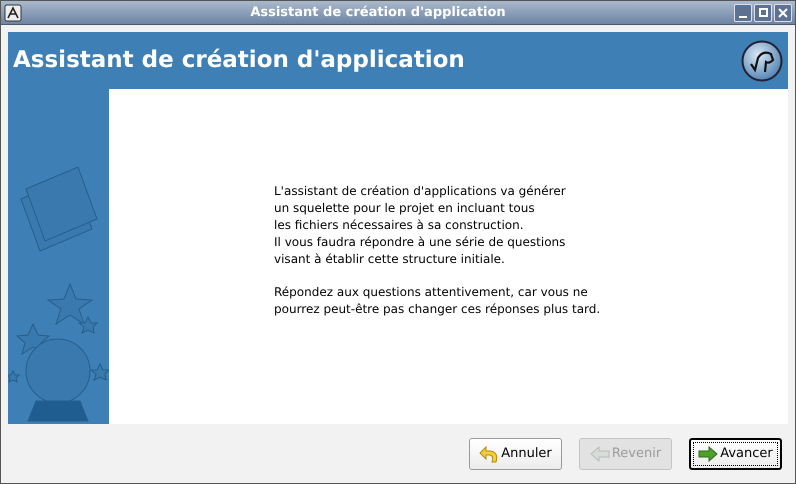  I want to click on right-arrow-icon, so click(708, 454).